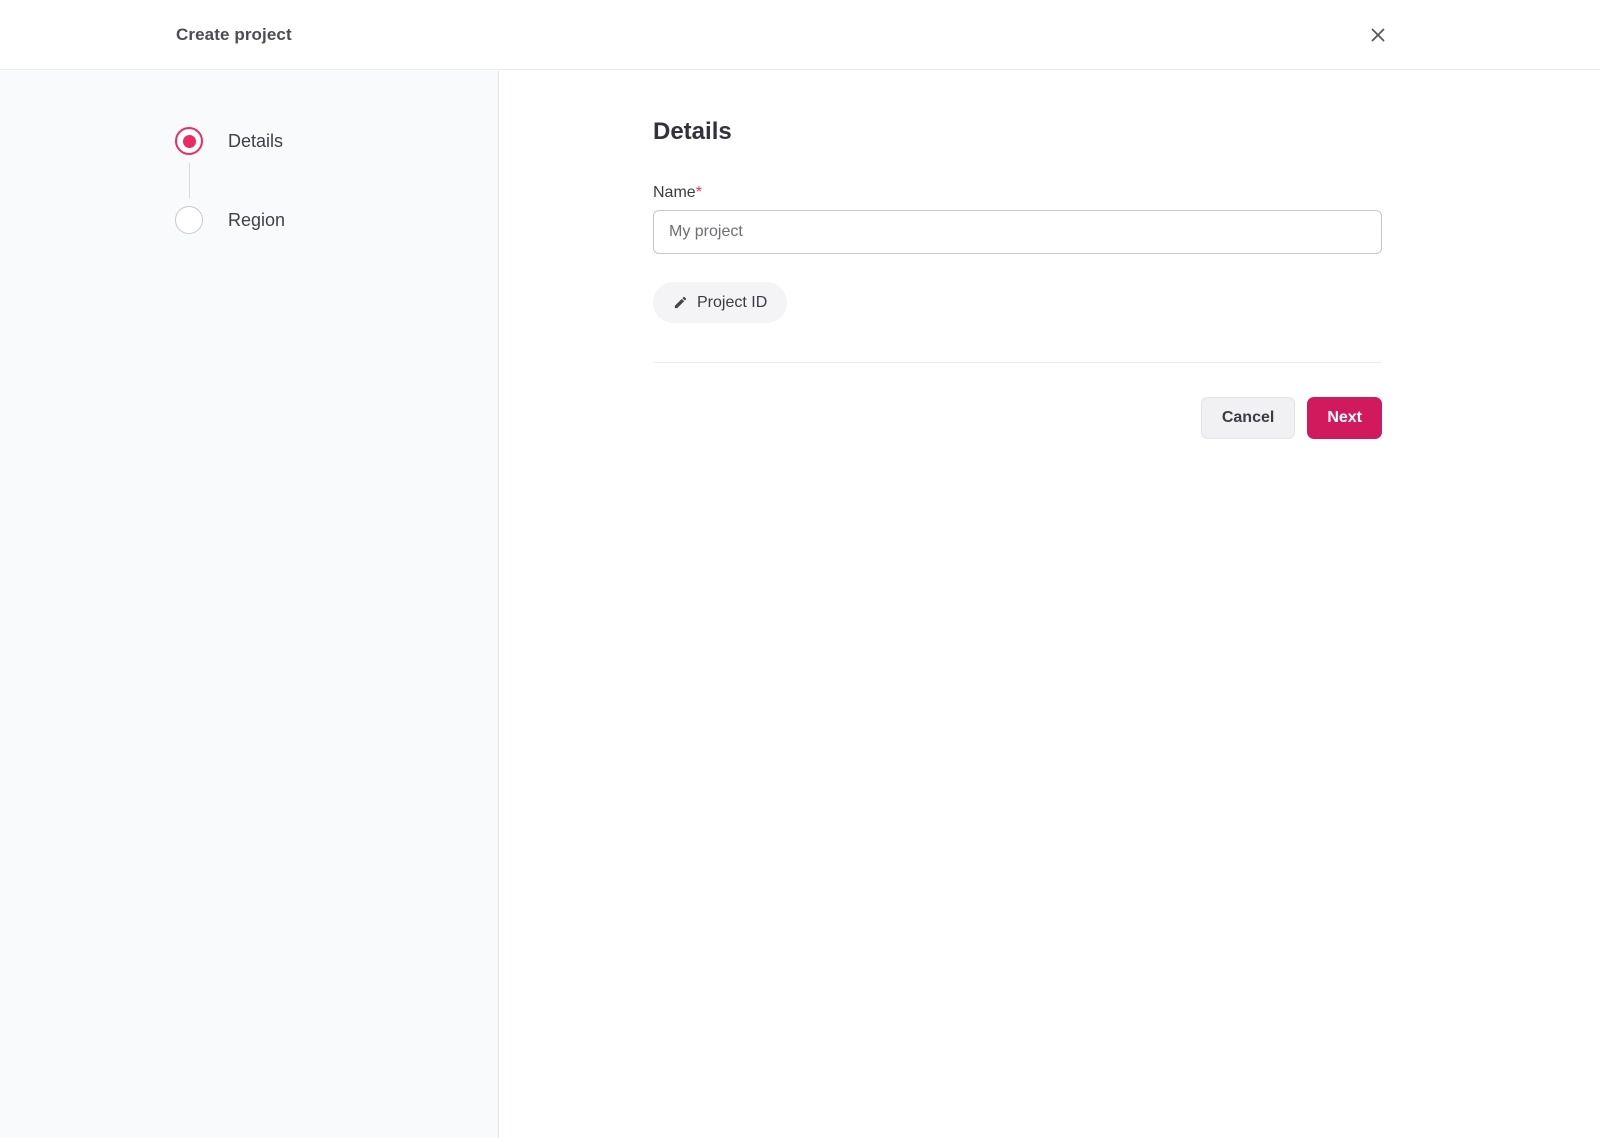 This screenshot has height=1138, width=1600. What do you see at coordinates (1017, 418) in the screenshot?
I see `wizard-footer-actions: Cancel Next` at bounding box center [1017, 418].